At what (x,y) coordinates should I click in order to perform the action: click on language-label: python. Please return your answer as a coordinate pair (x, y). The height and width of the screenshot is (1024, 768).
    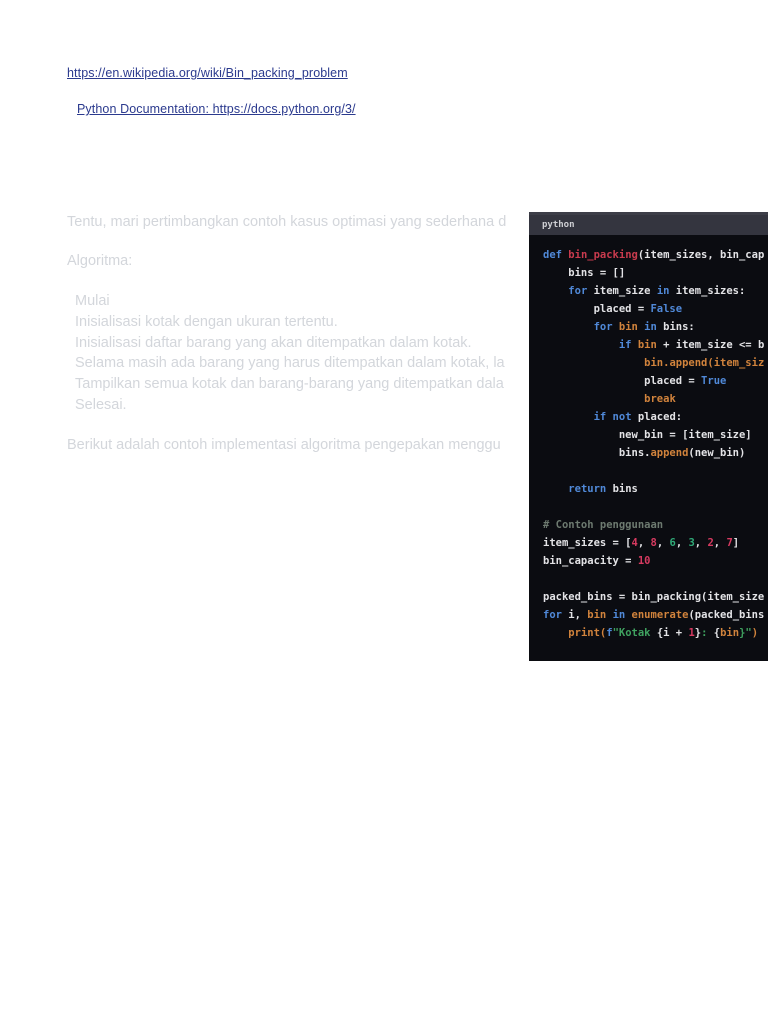
    Looking at the image, I should click on (558, 225).